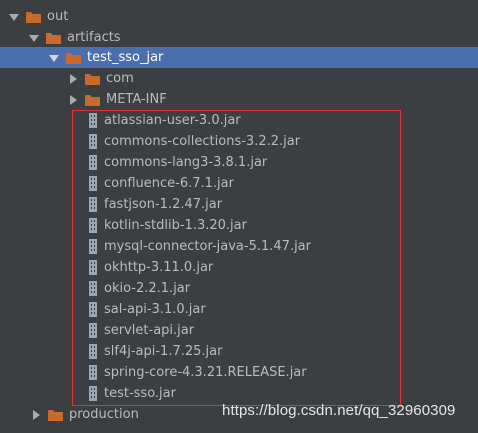 The image size is (478, 433). Describe the element at coordinates (239, 204) in the screenshot. I see `tree-node-jar: fastjson-1.2.47.jar` at that location.